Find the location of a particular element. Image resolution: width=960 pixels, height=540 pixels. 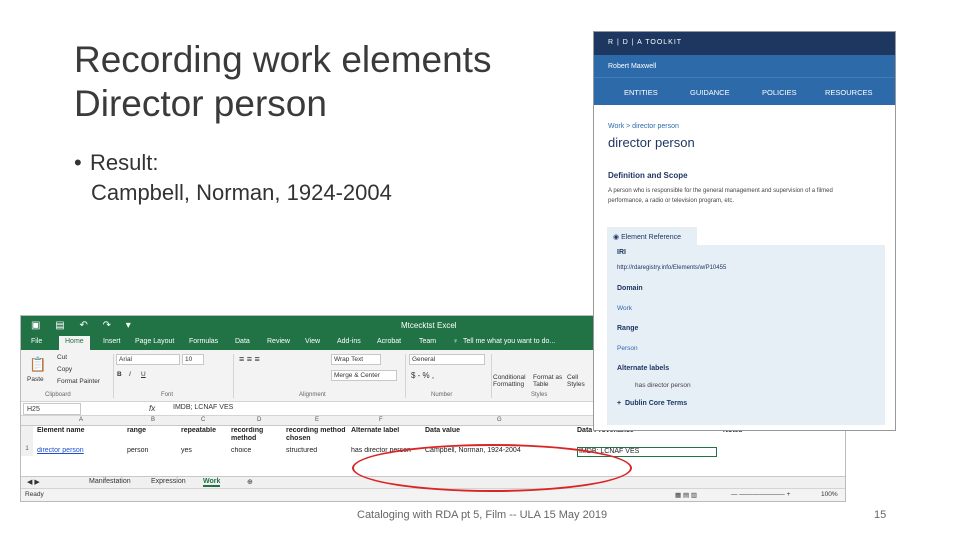

table-cell: structured is located at coordinates (317, 451).